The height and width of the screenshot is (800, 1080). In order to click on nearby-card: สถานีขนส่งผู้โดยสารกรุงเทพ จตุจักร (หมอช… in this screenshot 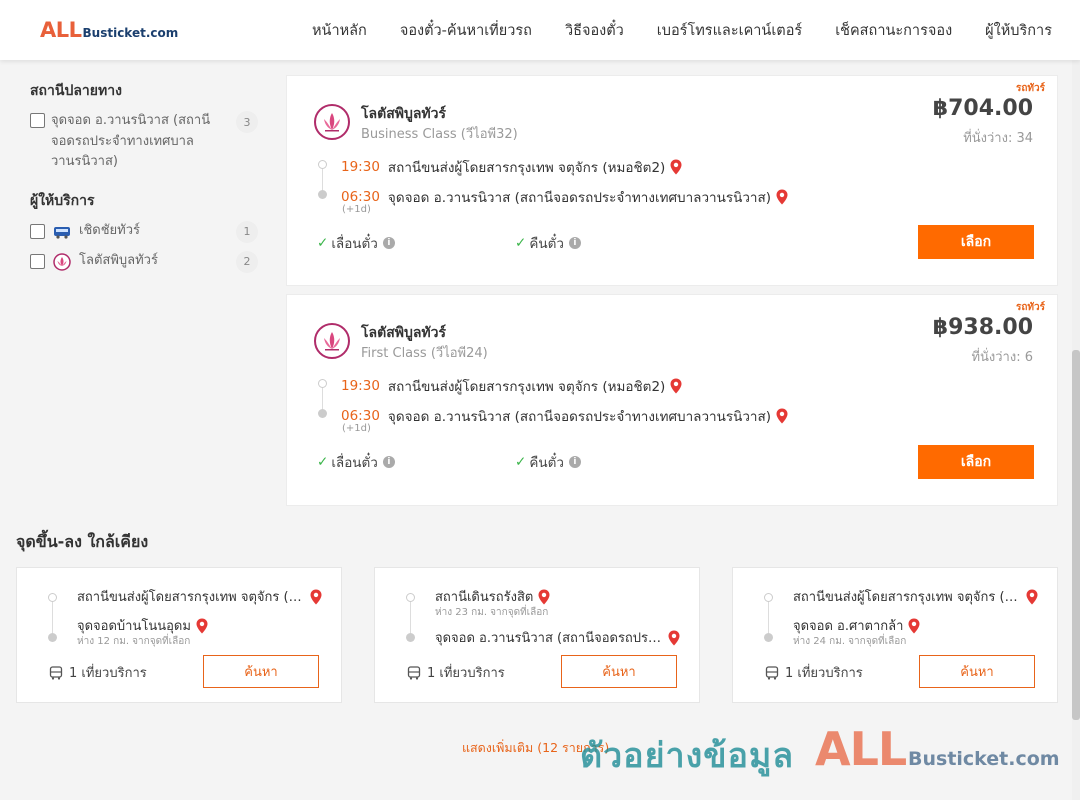, I will do `click(179, 635)`.